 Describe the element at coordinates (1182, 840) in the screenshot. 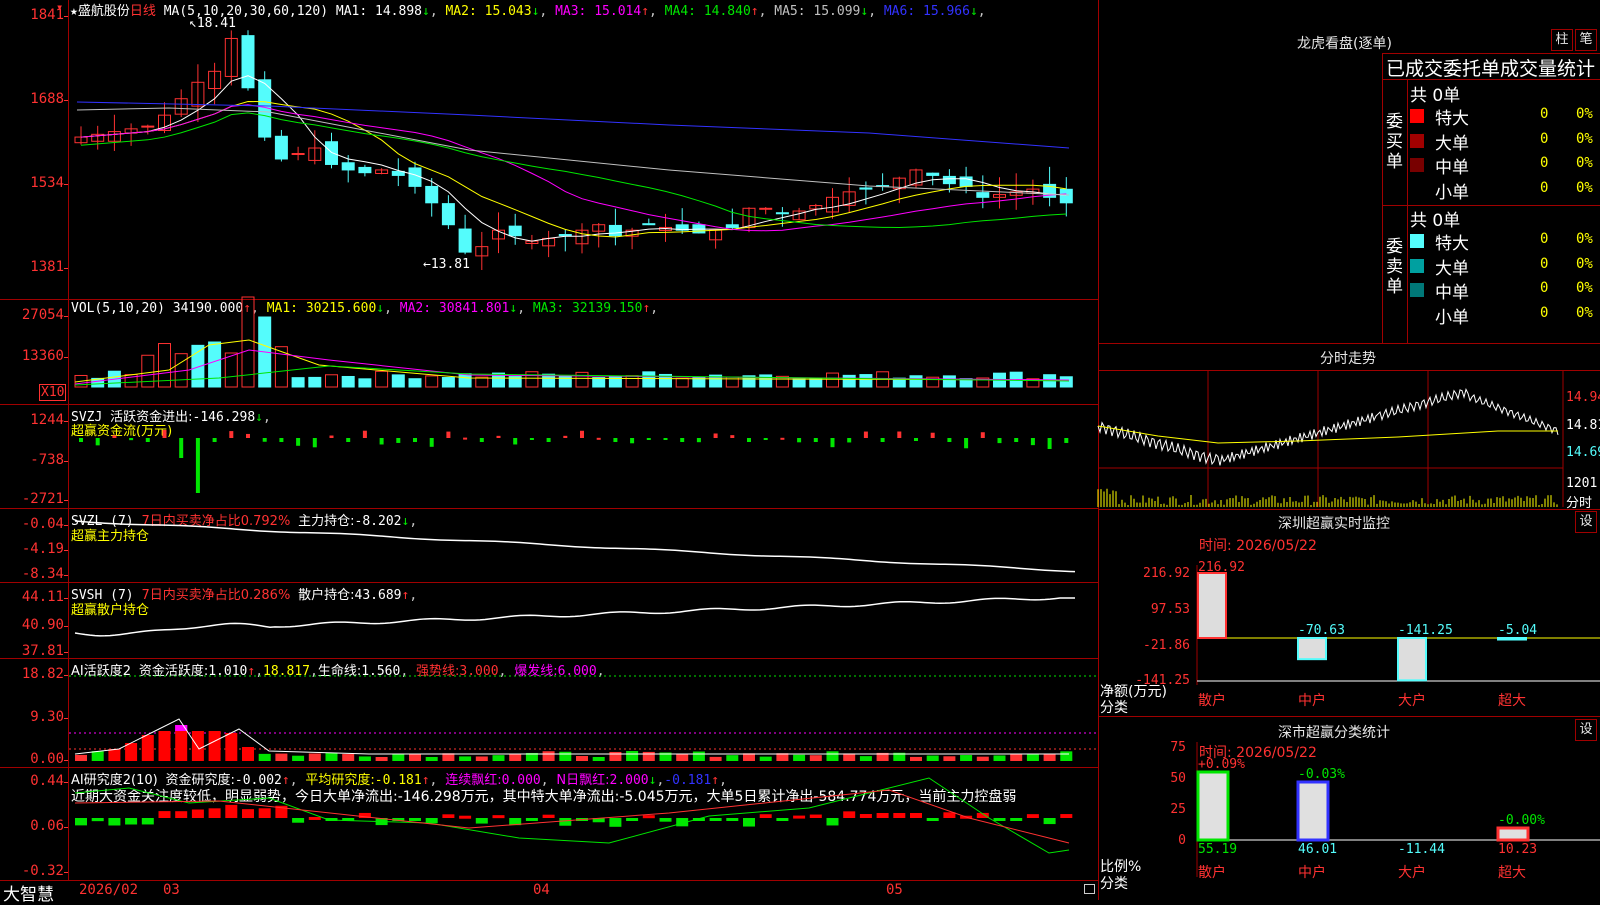

I see `sz-class-y-tick: 0` at that location.